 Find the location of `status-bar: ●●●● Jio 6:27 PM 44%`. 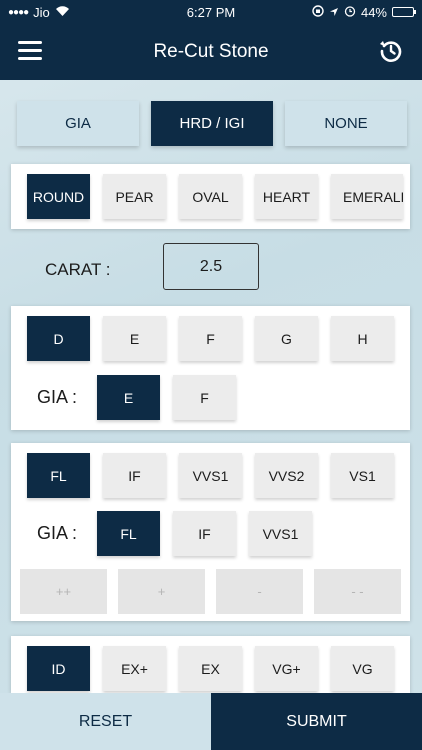

status-bar: ●●●● Jio 6:27 PM 44% is located at coordinates (211, 12).